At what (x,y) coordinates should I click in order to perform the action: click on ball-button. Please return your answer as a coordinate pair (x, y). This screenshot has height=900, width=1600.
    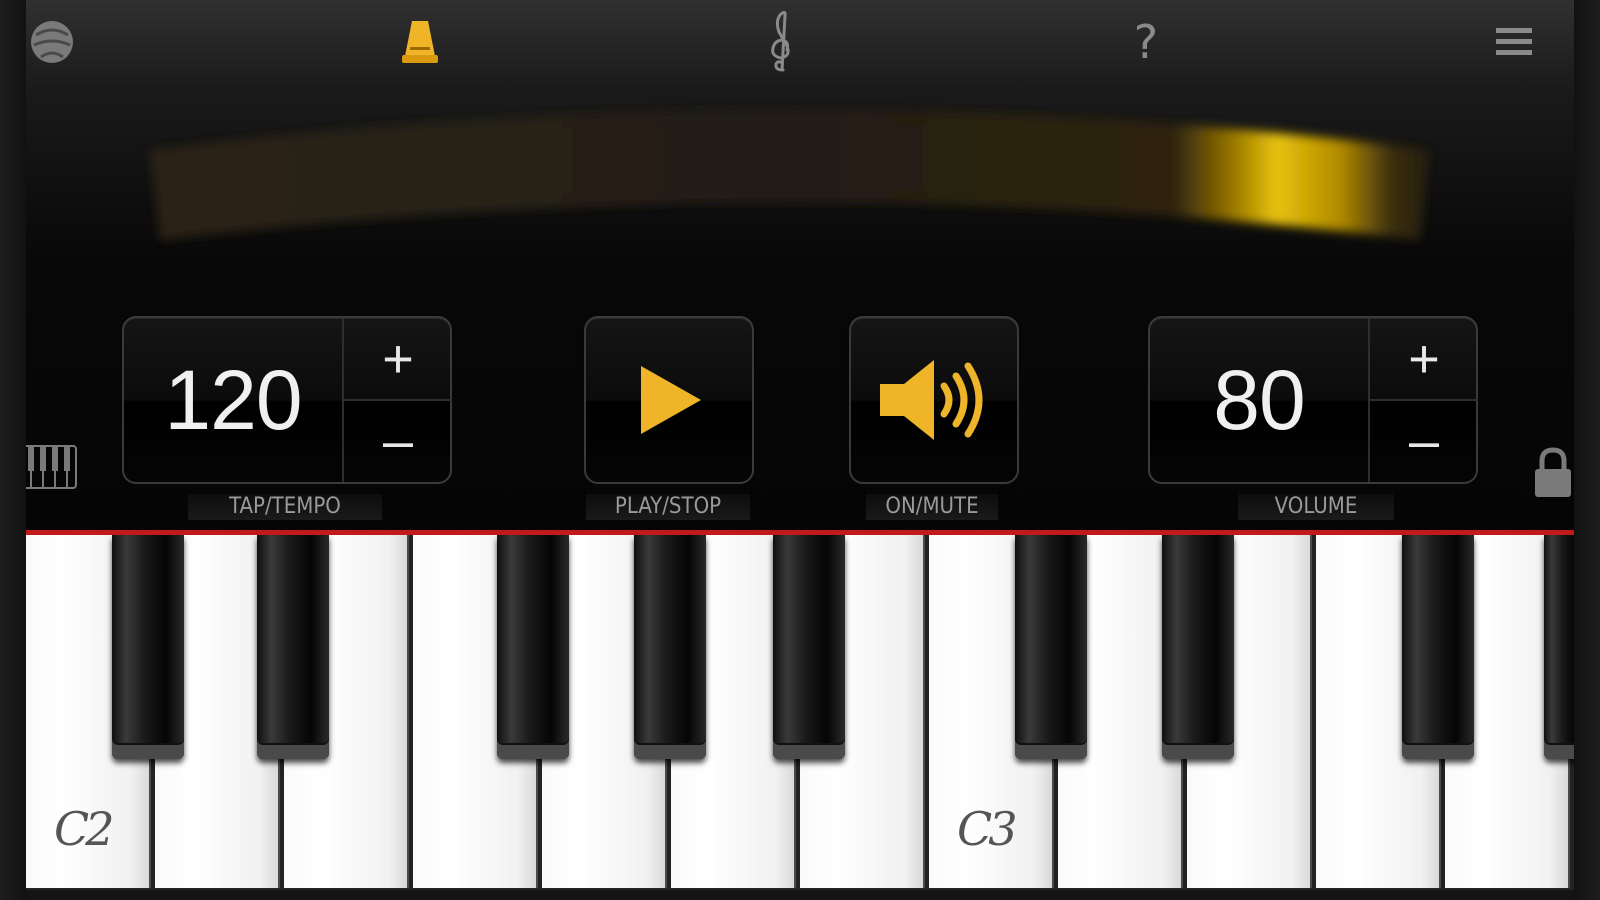
    Looking at the image, I should click on (52, 42).